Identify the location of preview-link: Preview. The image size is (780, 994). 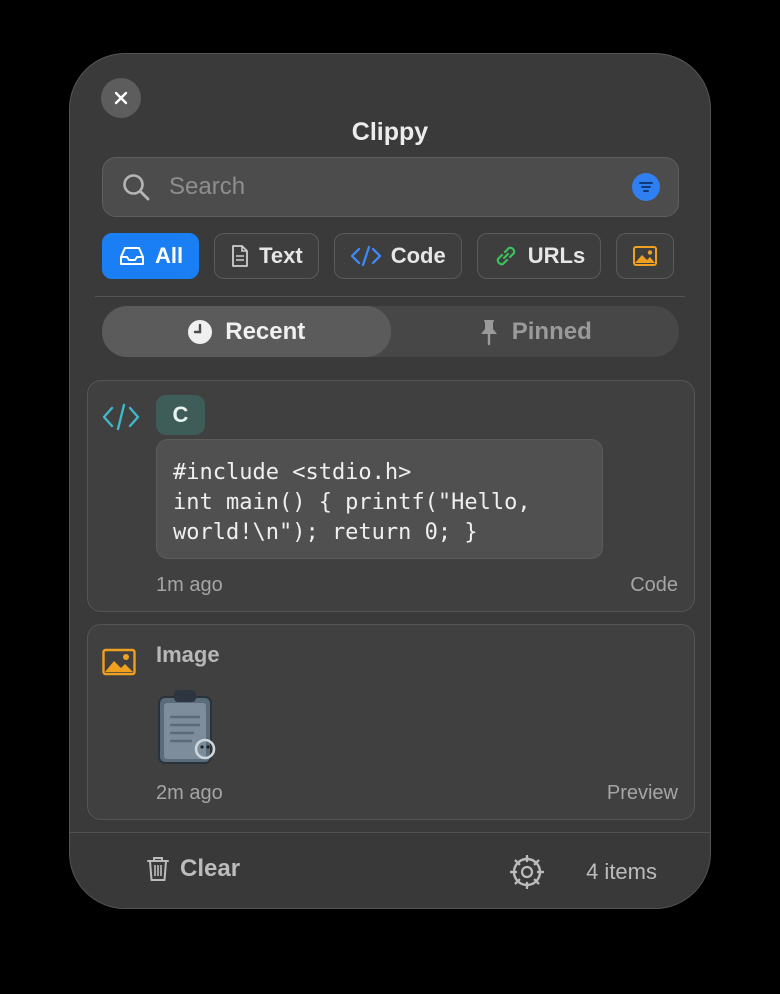
(642, 793).